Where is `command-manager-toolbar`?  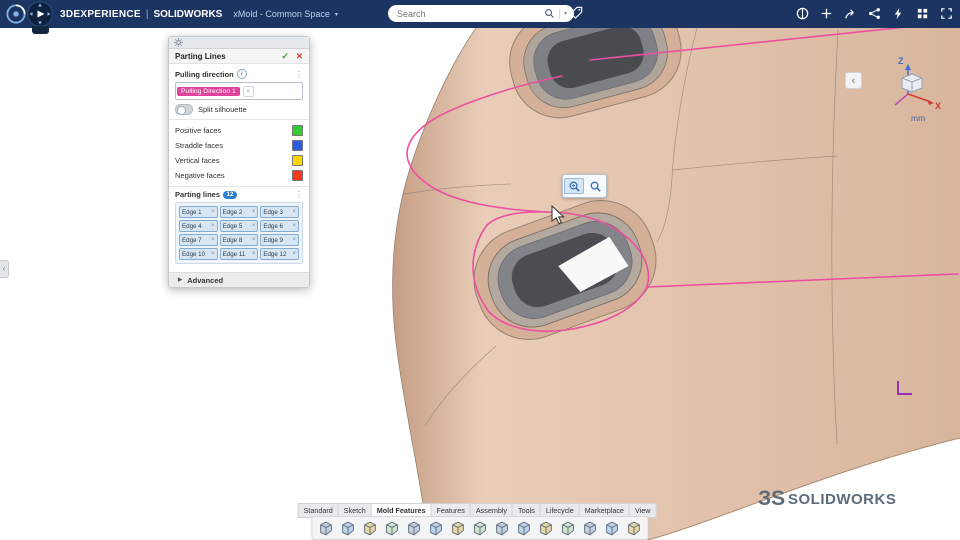
command-manager-toolbar is located at coordinates (480, 528).